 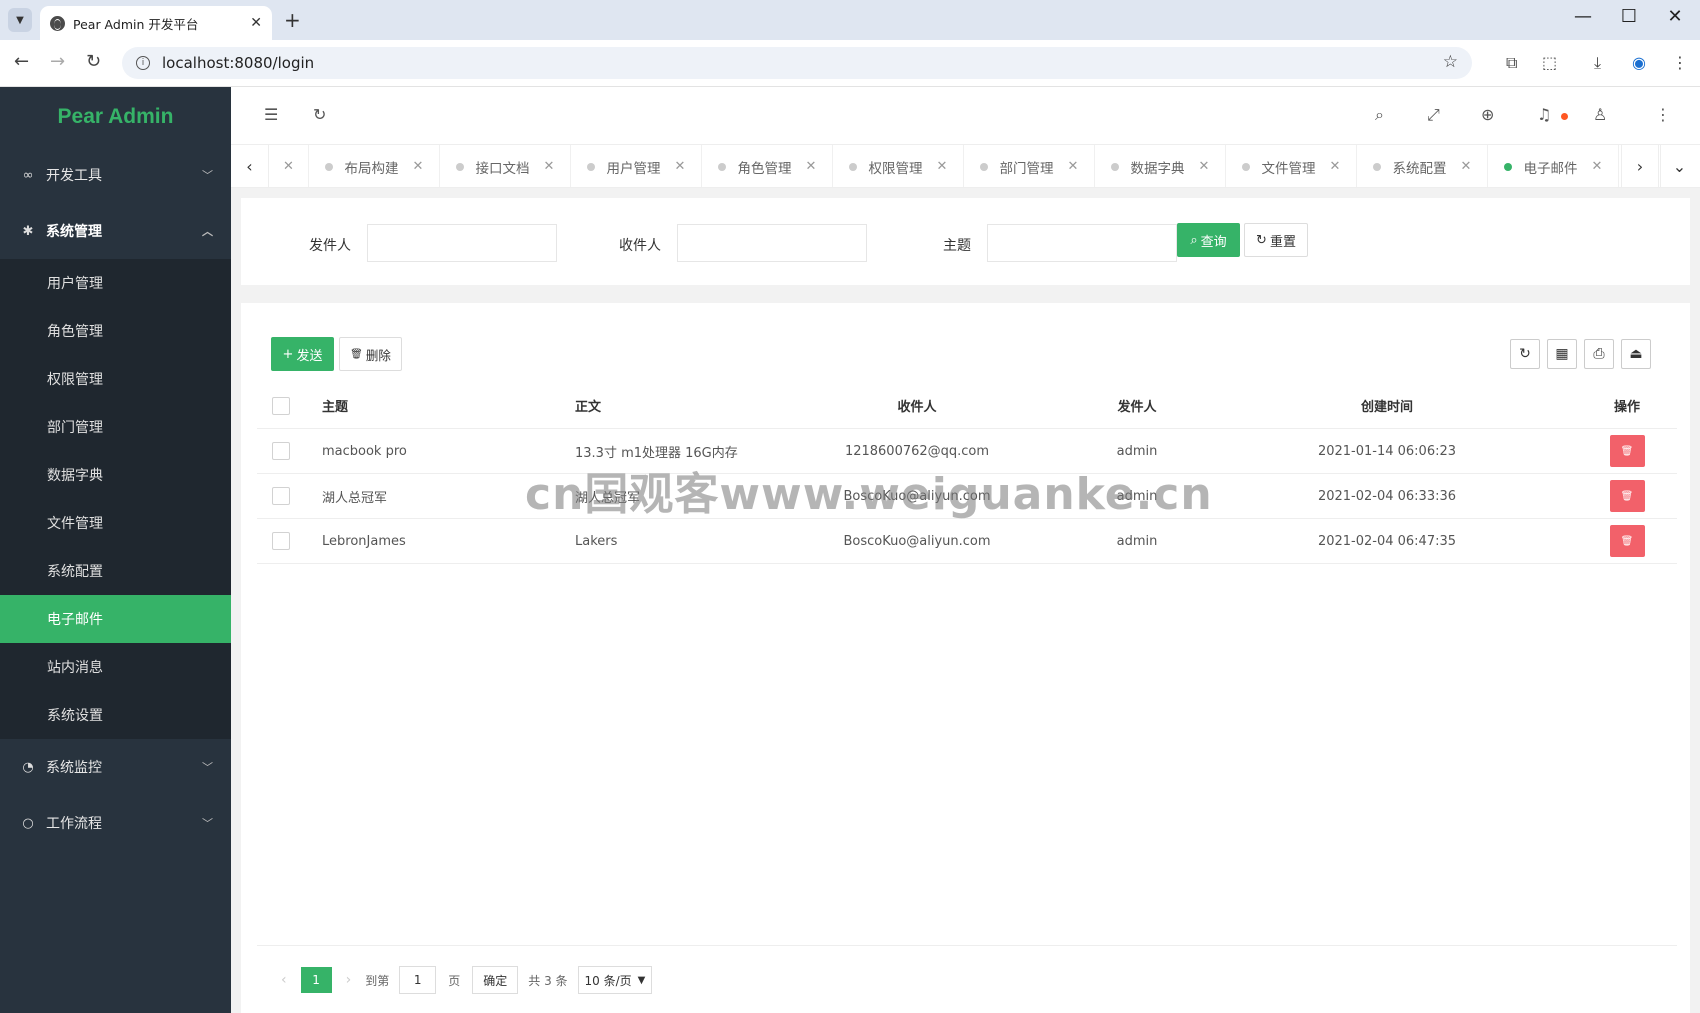 What do you see at coordinates (1675, 16) in the screenshot?
I see `close-window-button: ✕` at bounding box center [1675, 16].